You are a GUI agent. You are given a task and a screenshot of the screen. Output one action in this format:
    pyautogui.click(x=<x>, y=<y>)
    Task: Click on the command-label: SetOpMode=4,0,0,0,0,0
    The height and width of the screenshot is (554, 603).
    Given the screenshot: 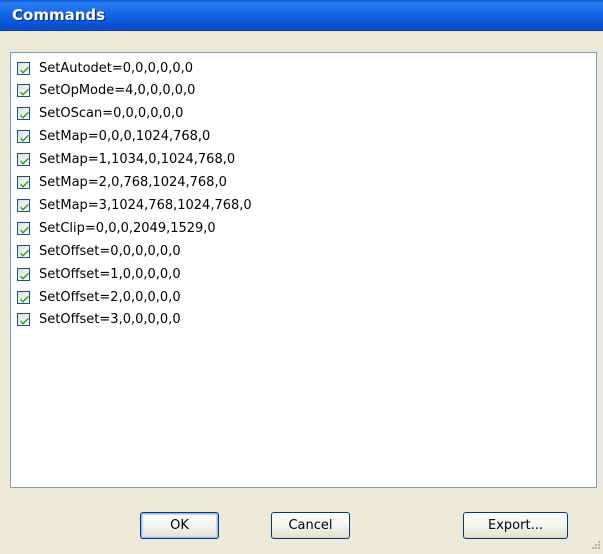 What is the action you would take?
    pyautogui.click(x=117, y=91)
    